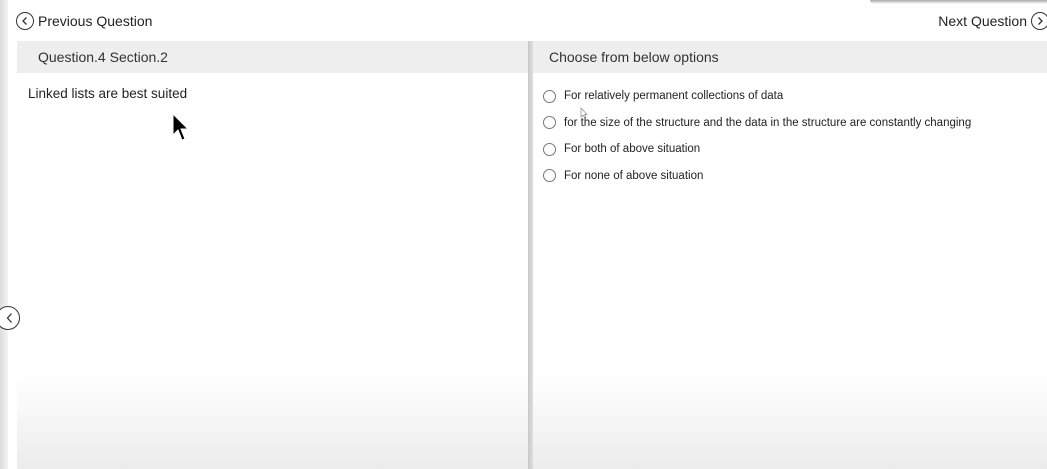 Image resolution: width=1047 pixels, height=469 pixels. I want to click on option-3-label: For both of above situation, so click(632, 149).